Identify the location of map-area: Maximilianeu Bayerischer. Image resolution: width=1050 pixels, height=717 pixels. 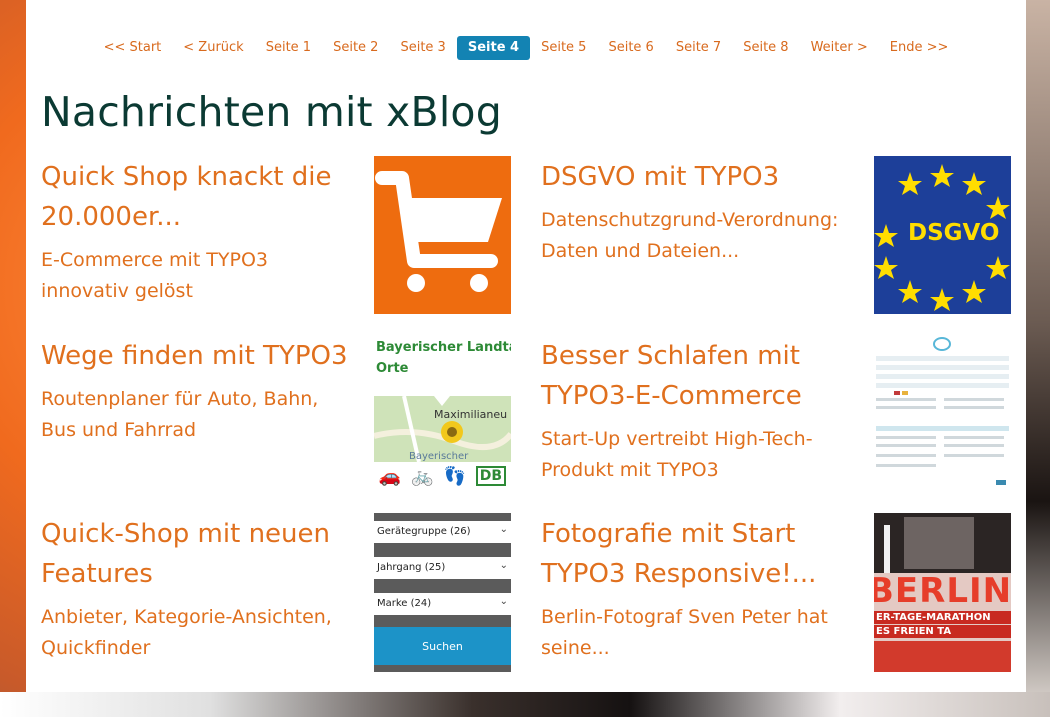
(442, 429).